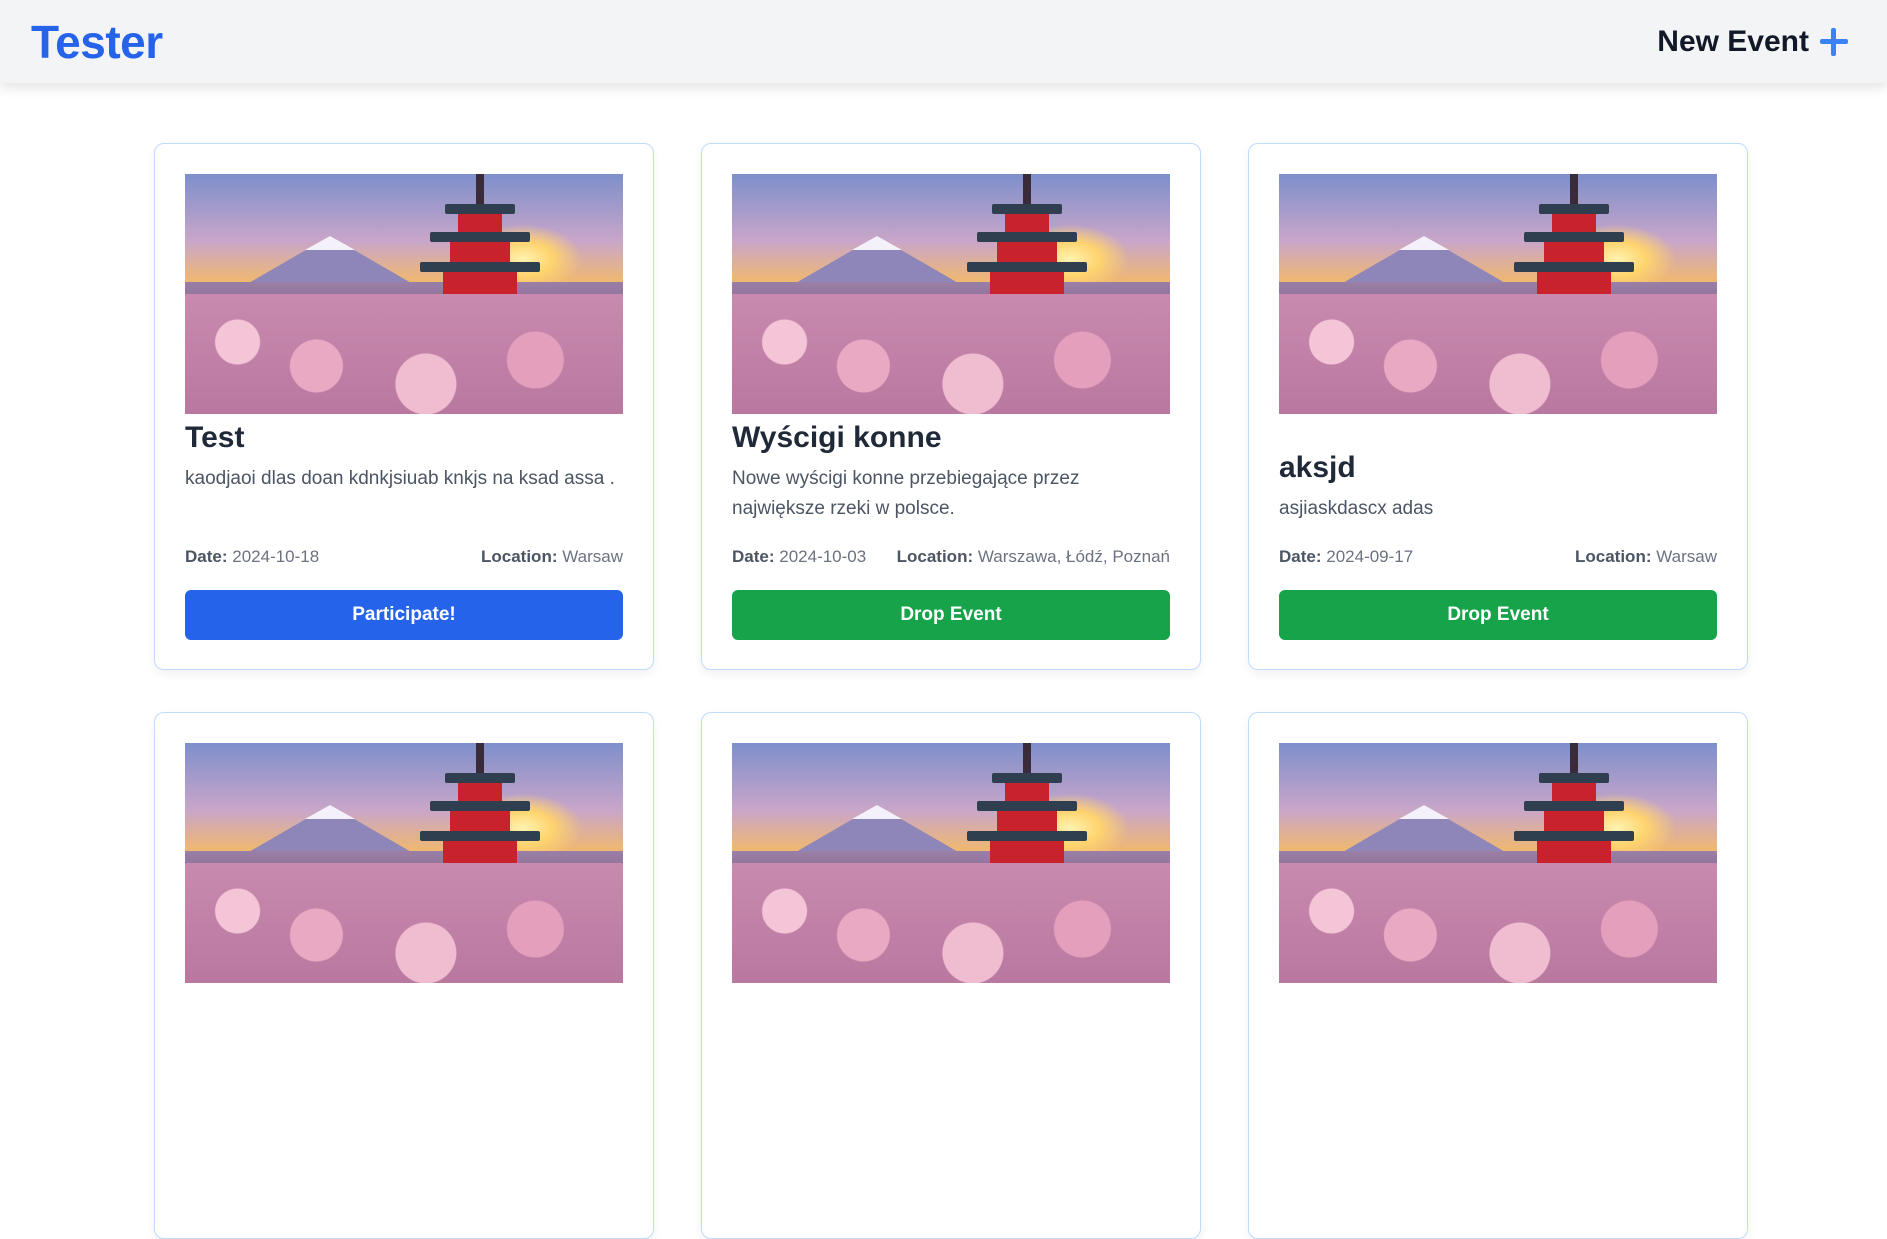  Describe the element at coordinates (1033, 556) in the screenshot. I see `event-location: Location: Warszawa, Łódź, Poznań` at that location.